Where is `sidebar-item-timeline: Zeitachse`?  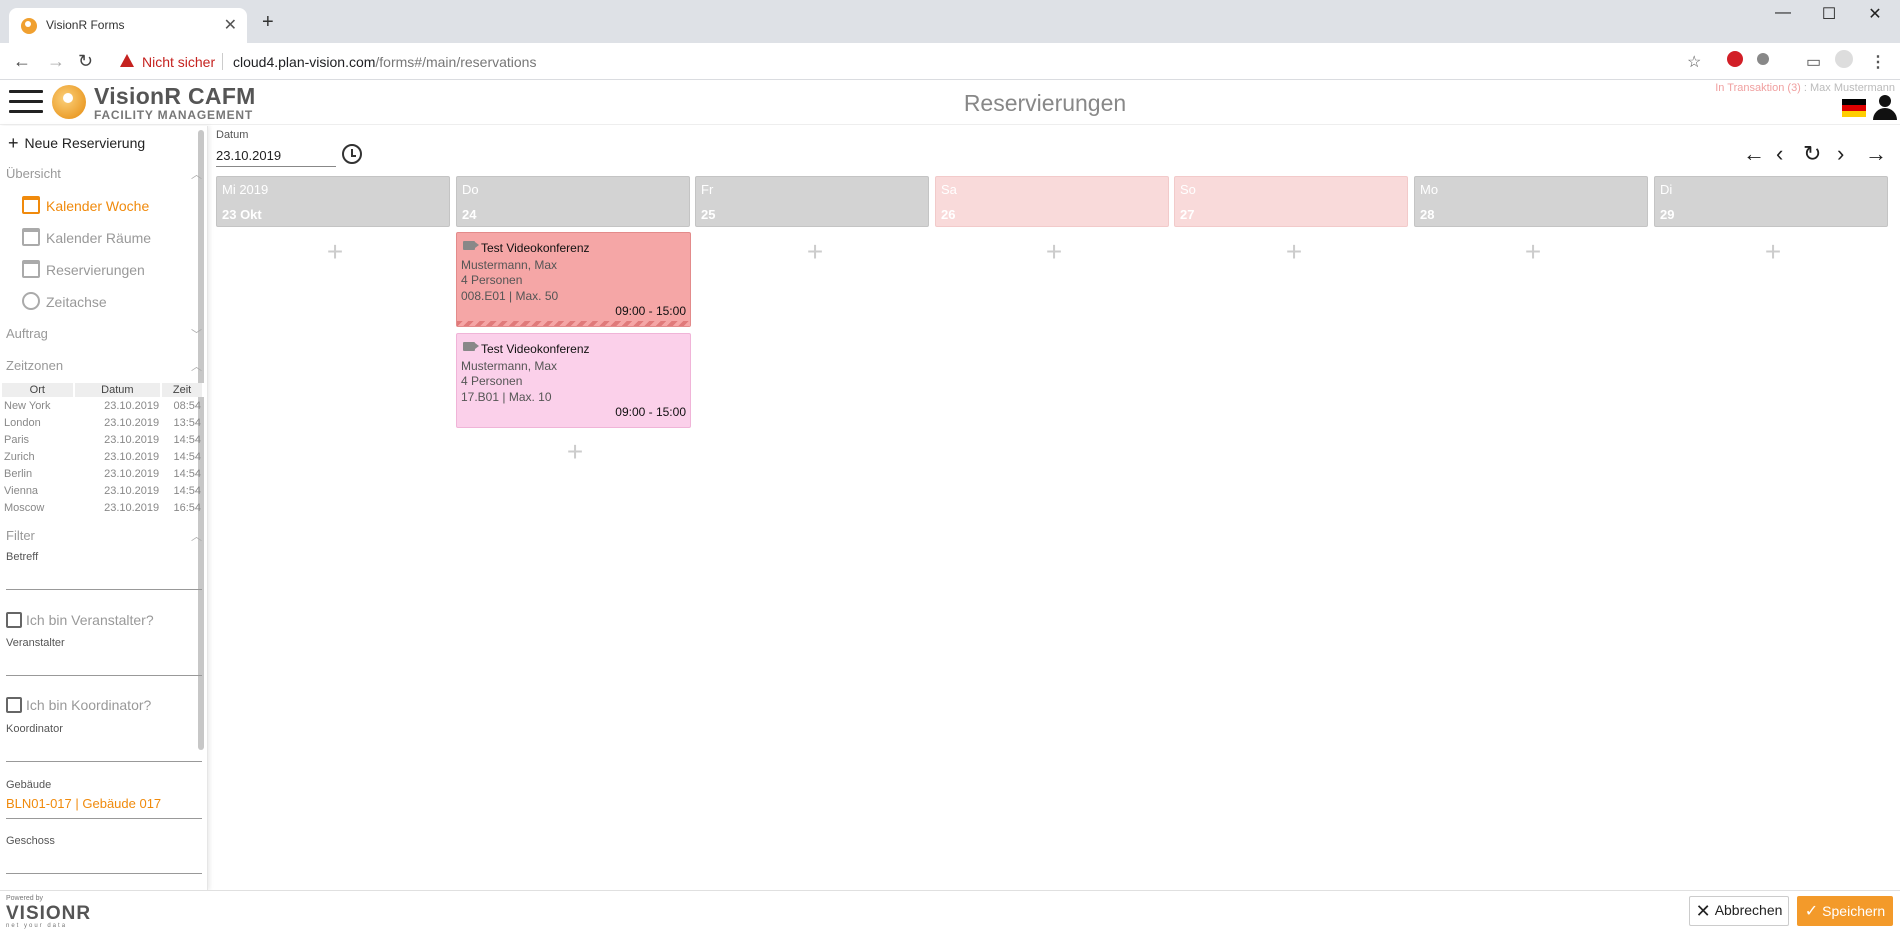
sidebar-item-timeline: Zeitachse is located at coordinates (64, 301).